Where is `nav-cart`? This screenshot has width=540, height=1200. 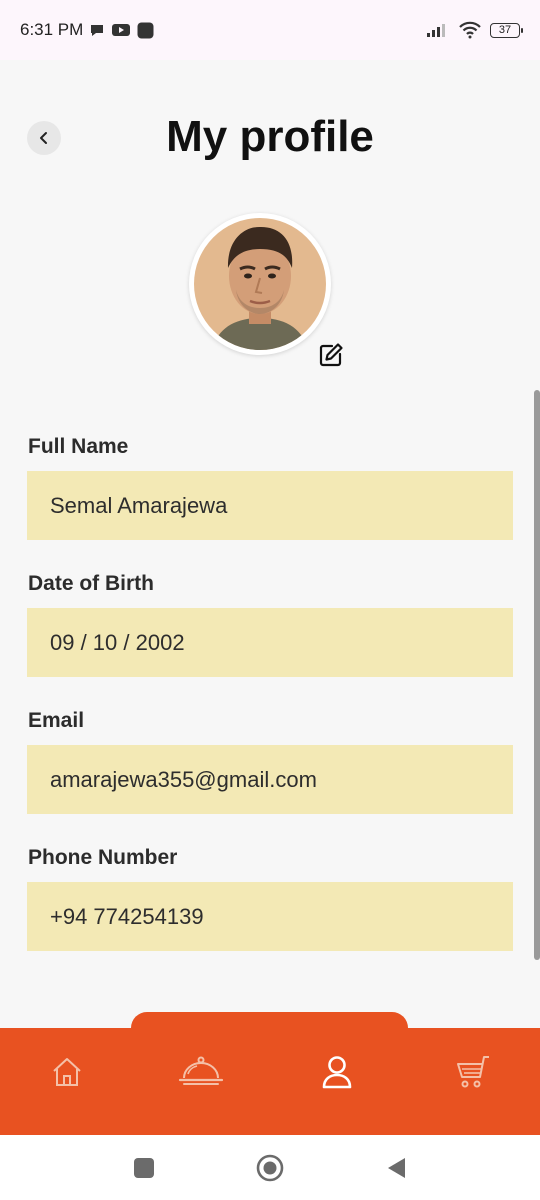 nav-cart is located at coordinates (472, 1072).